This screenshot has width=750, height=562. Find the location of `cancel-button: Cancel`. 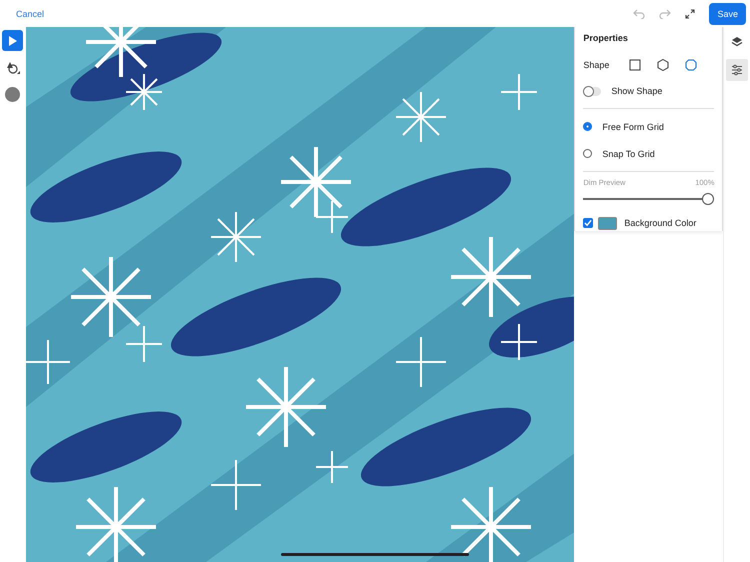

cancel-button: Cancel is located at coordinates (30, 13).